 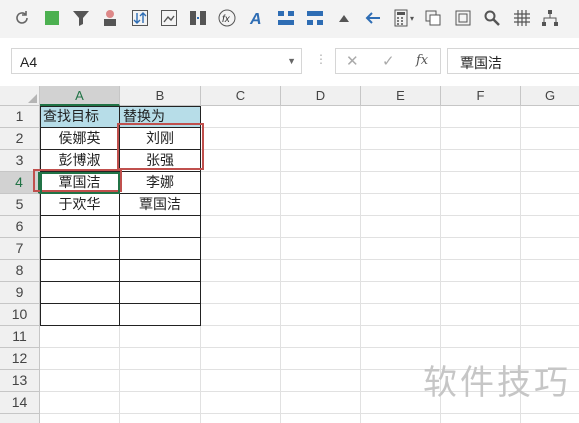 I want to click on insert-function-button: fx, so click(x=422, y=60).